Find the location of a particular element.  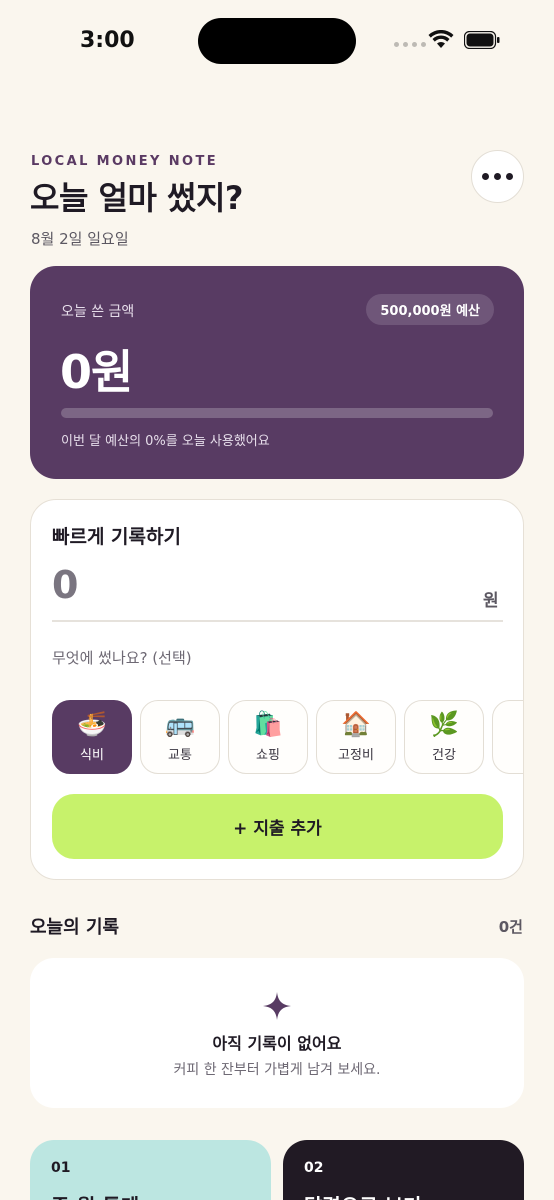

more-dots-icon is located at coordinates (485, 176).